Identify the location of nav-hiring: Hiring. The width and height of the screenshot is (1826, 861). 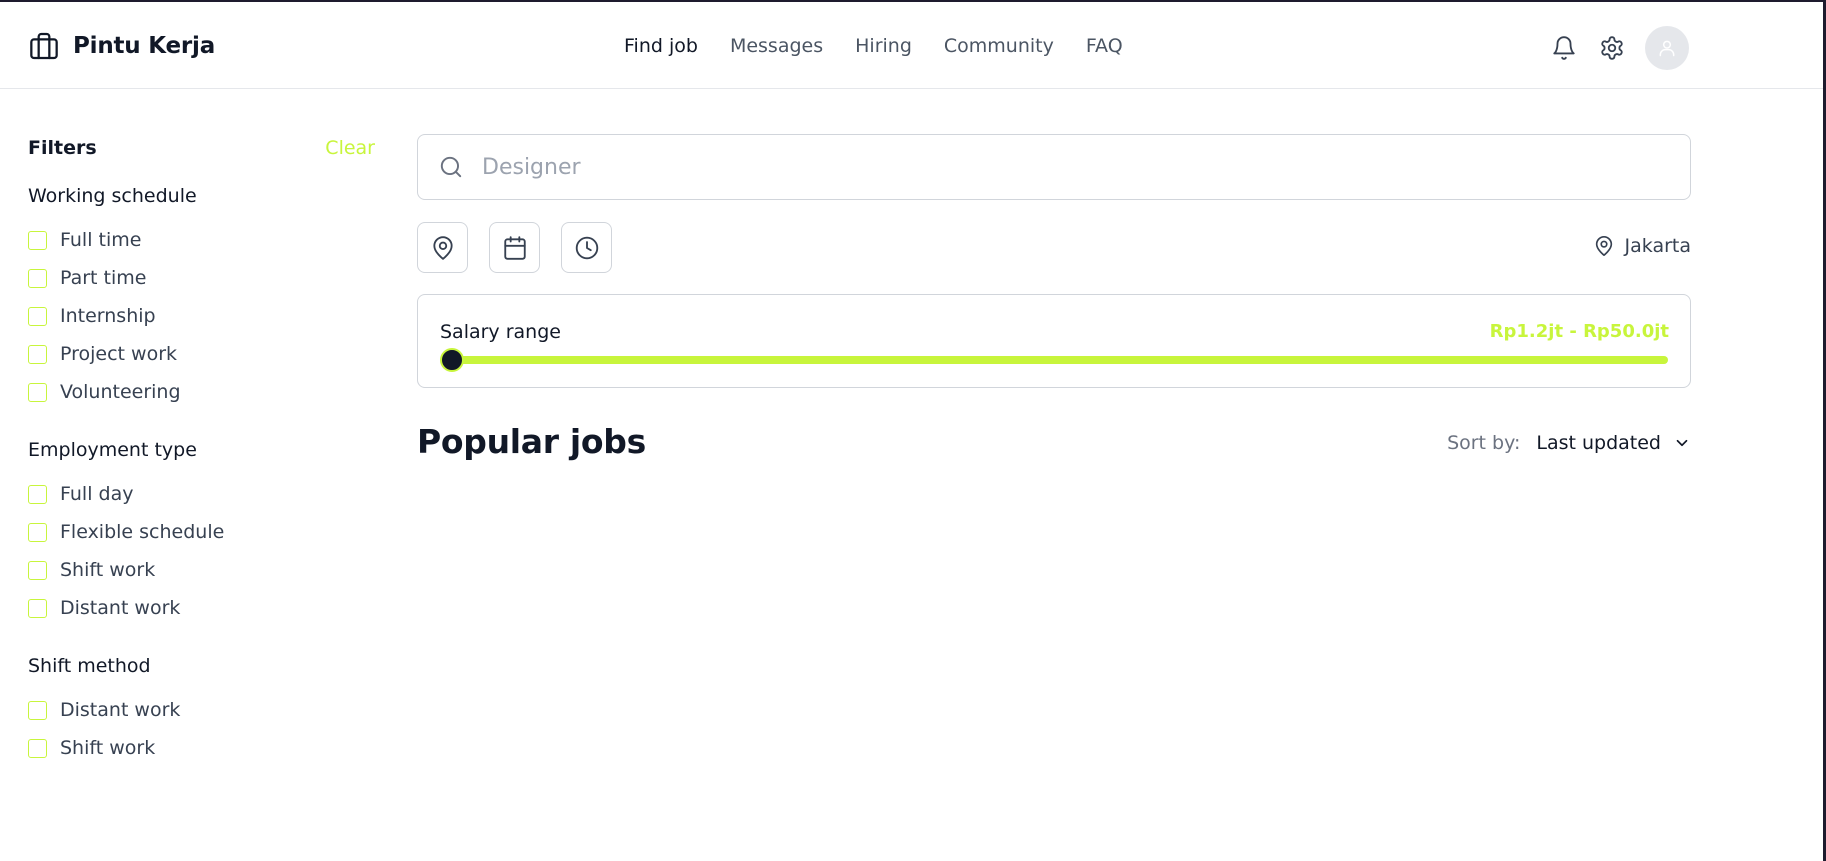
(883, 46).